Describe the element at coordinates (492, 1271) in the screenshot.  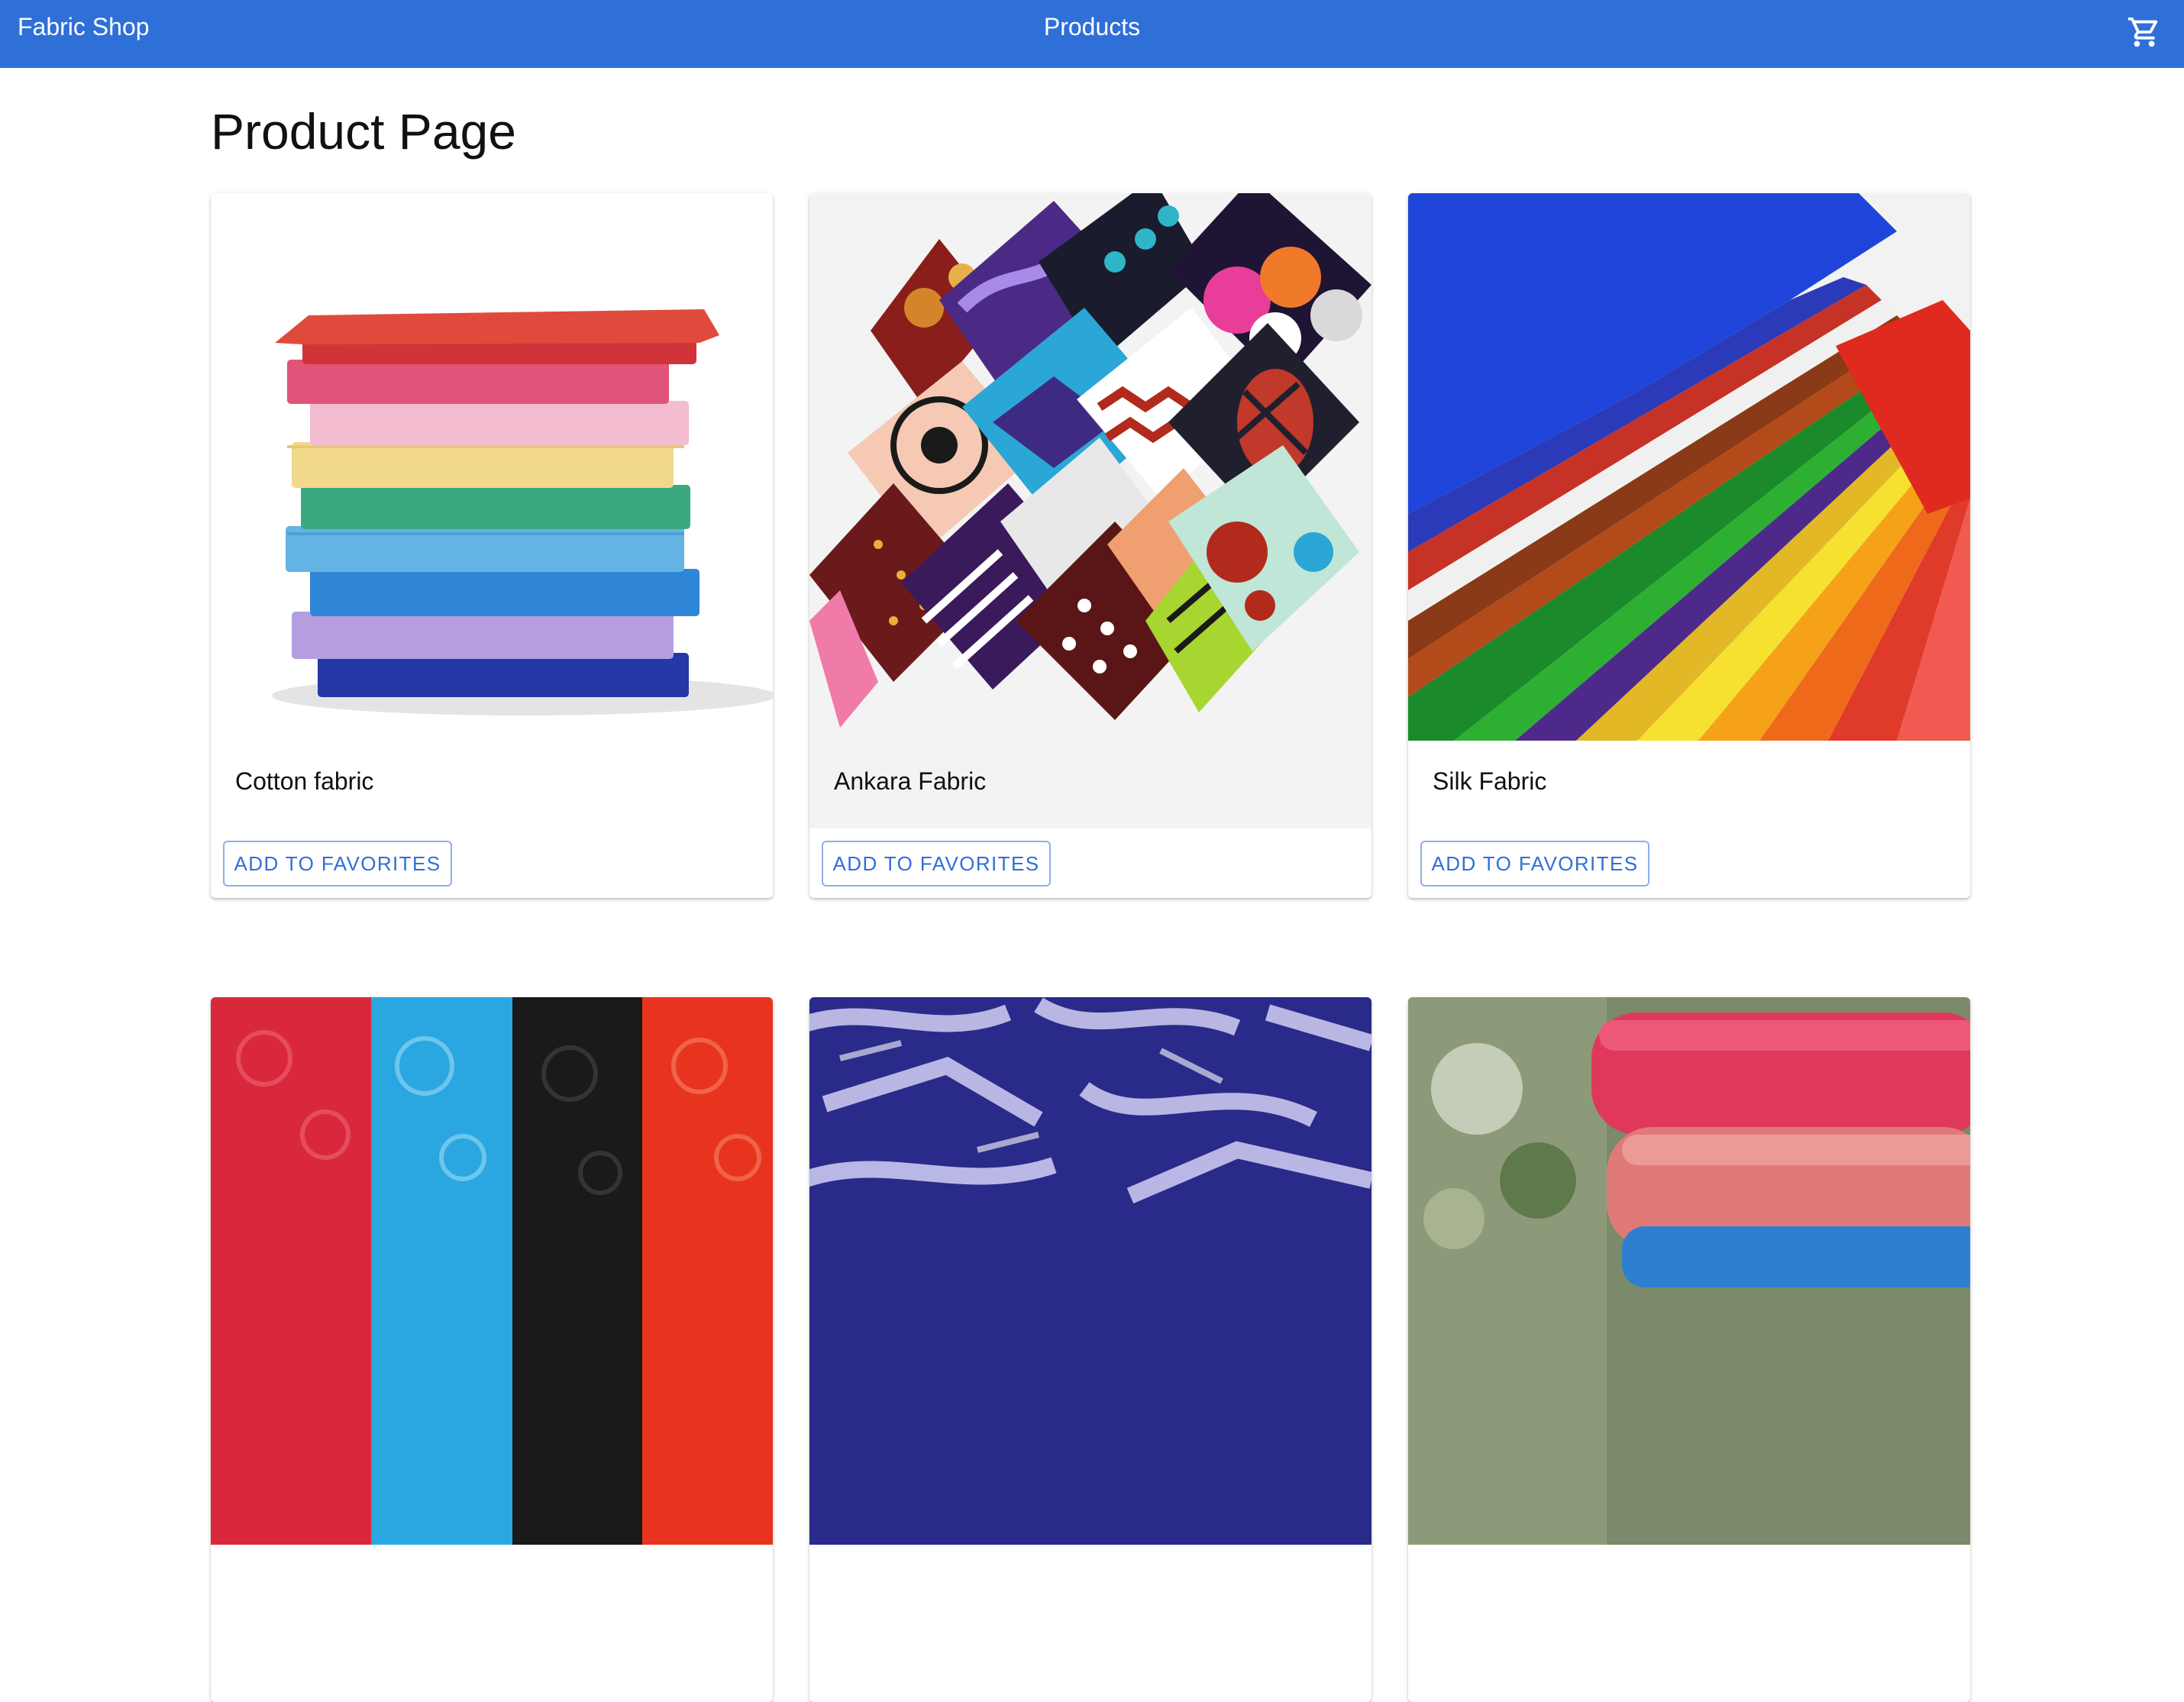
I see `product-image-lace` at that location.